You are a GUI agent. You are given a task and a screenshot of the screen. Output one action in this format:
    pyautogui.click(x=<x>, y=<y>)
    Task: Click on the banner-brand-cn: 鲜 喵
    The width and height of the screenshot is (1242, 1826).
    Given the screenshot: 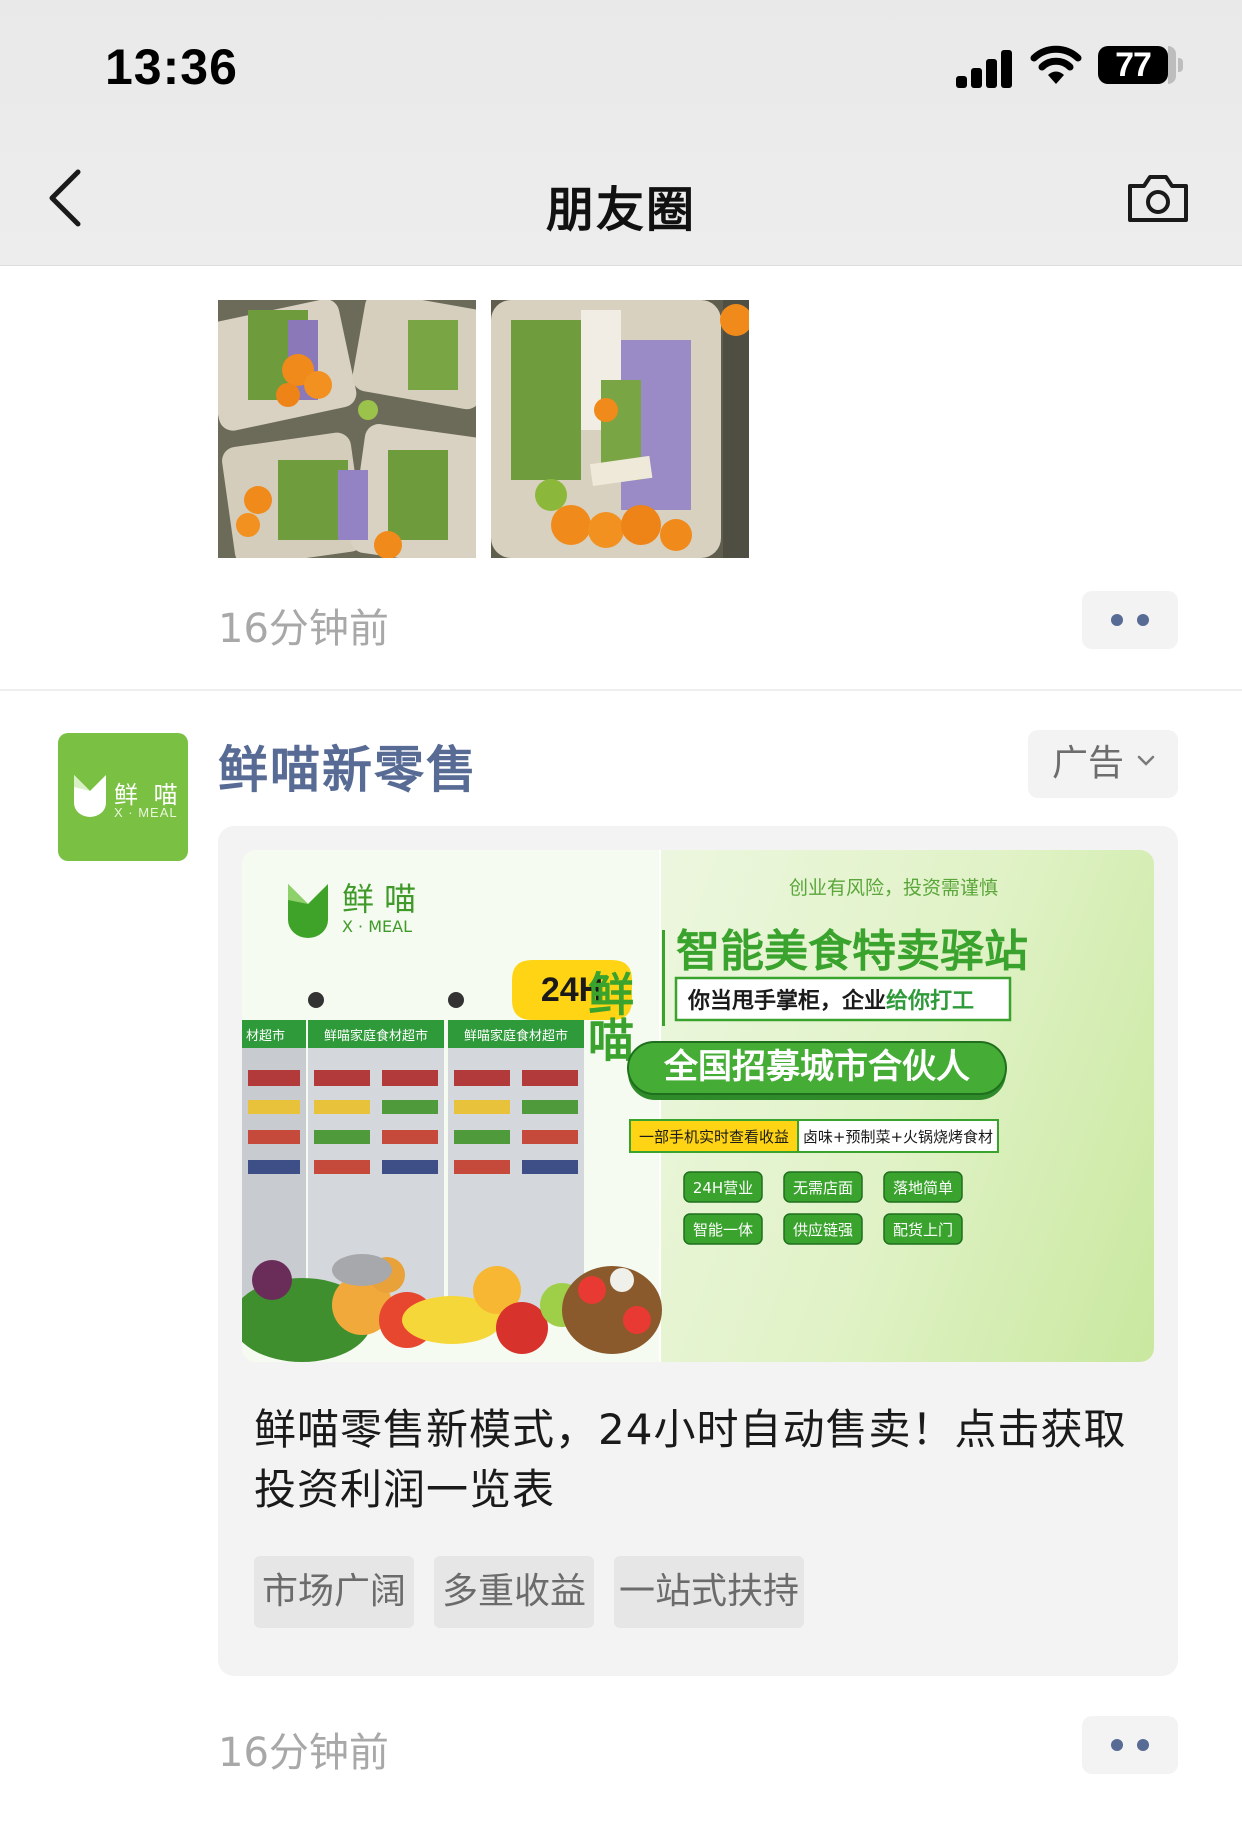 What is the action you would take?
    pyautogui.click(x=379, y=899)
    